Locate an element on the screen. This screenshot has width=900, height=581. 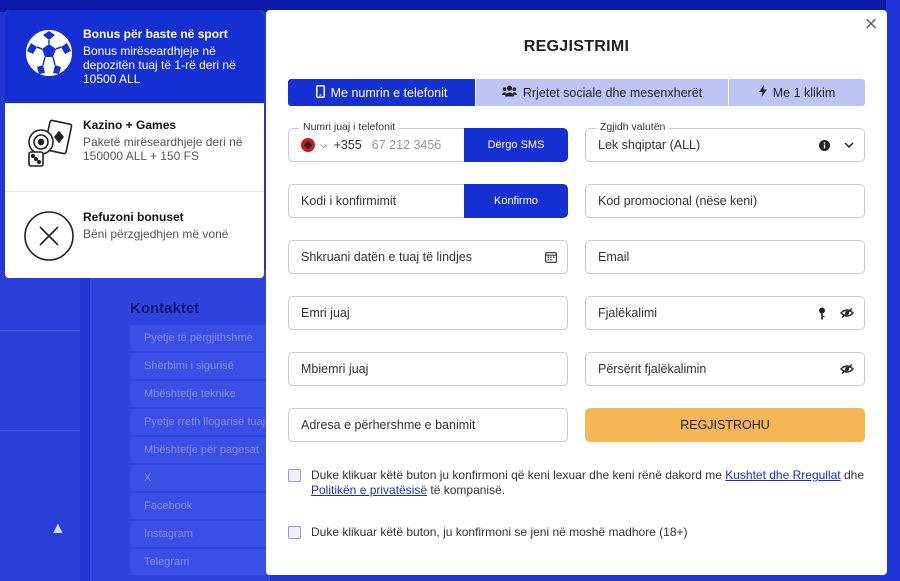
contacts-item: Facebook is located at coordinates (200, 506).